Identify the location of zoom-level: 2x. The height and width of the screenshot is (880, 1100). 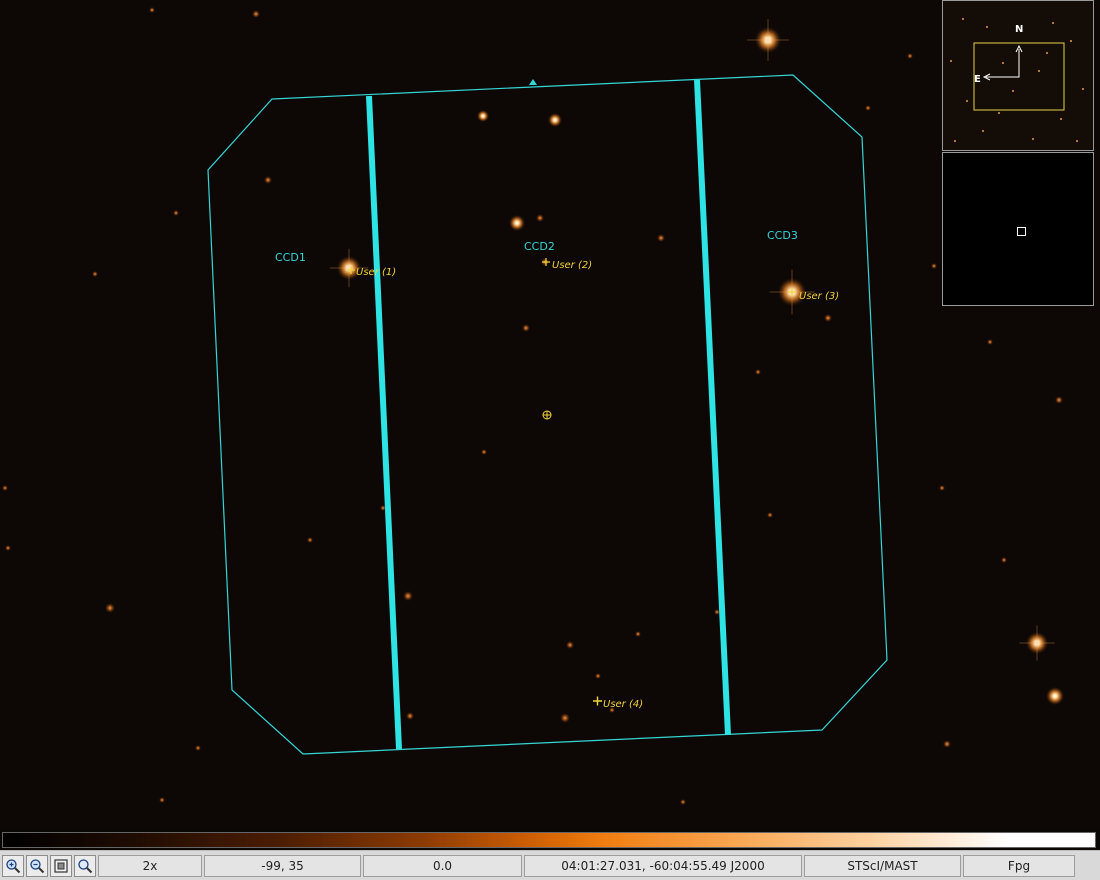
(150, 865).